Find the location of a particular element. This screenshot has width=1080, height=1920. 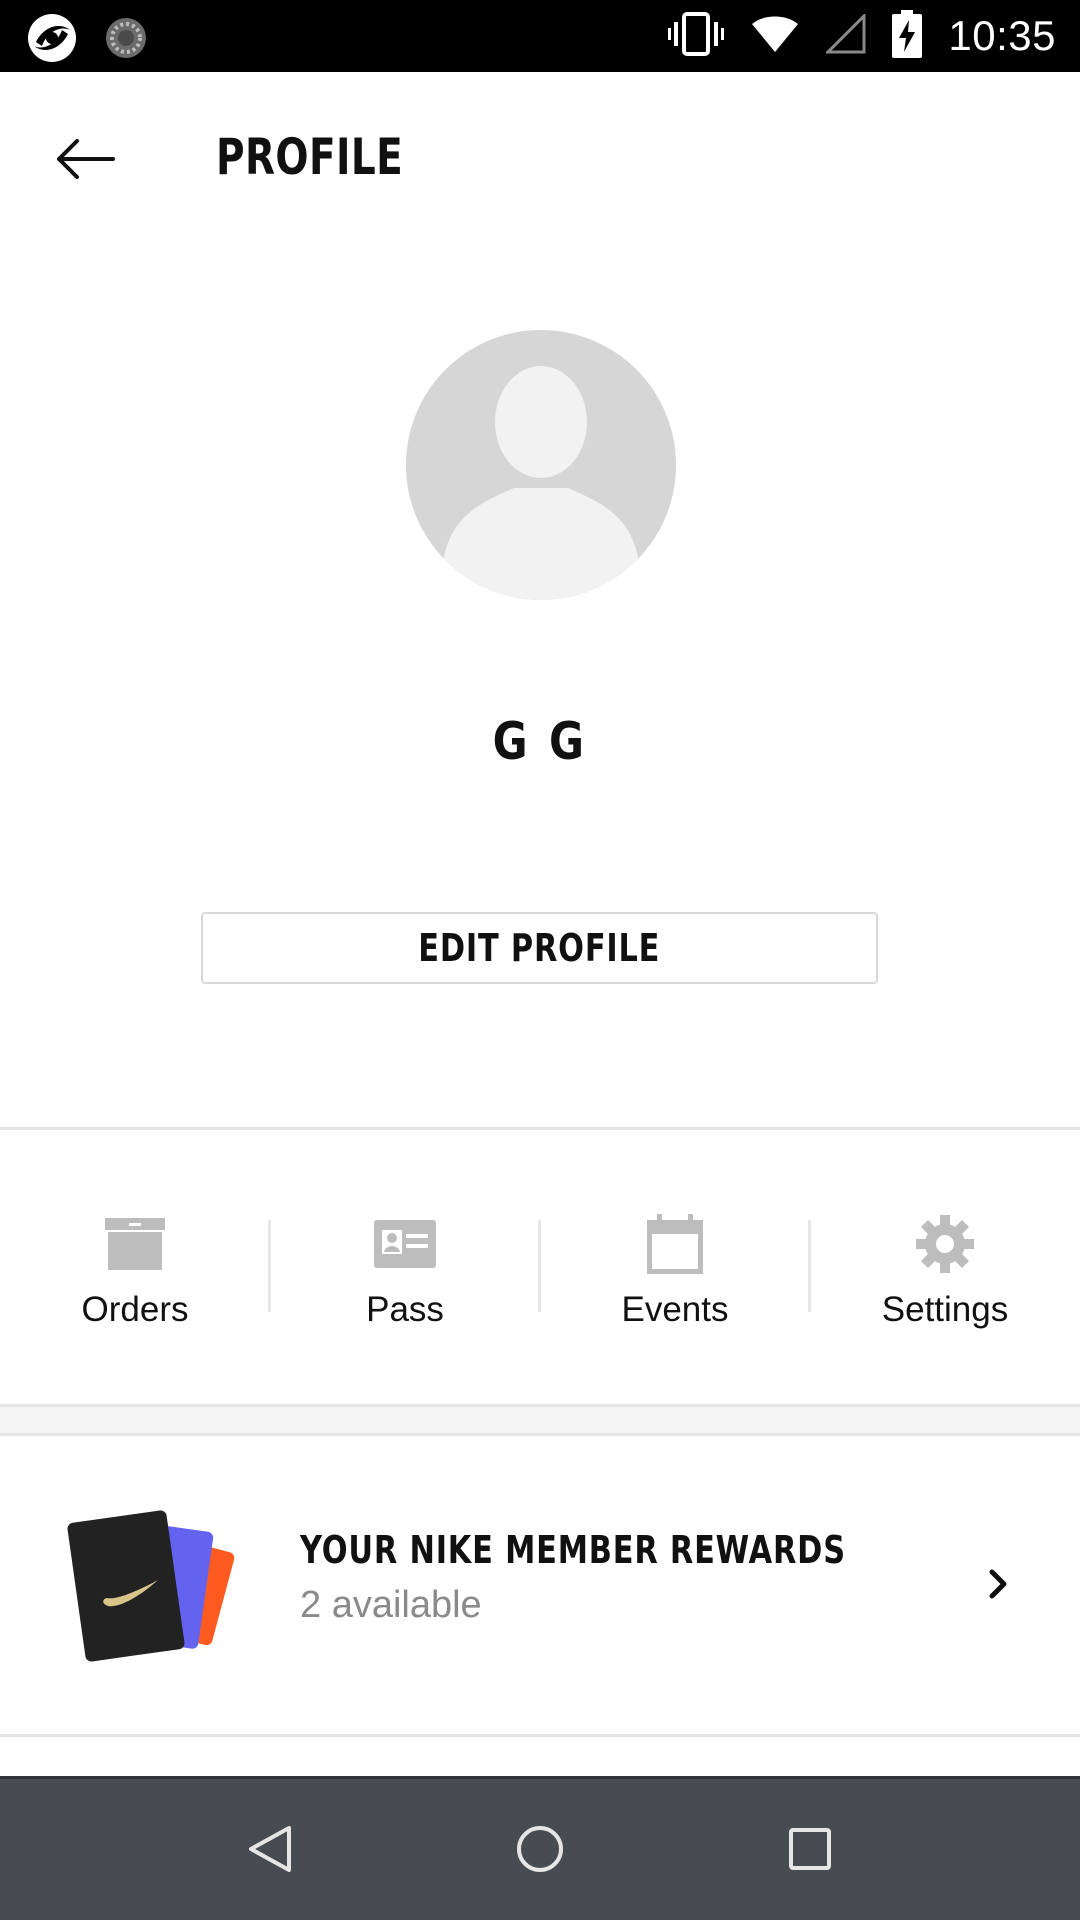

orders-label: Orders is located at coordinates (135, 1309).